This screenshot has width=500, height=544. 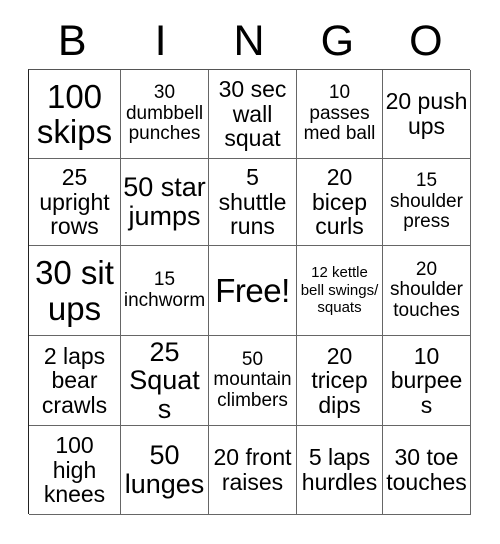 I want to click on bingo-cell-label: 50 mountain climbers, so click(x=252, y=379).